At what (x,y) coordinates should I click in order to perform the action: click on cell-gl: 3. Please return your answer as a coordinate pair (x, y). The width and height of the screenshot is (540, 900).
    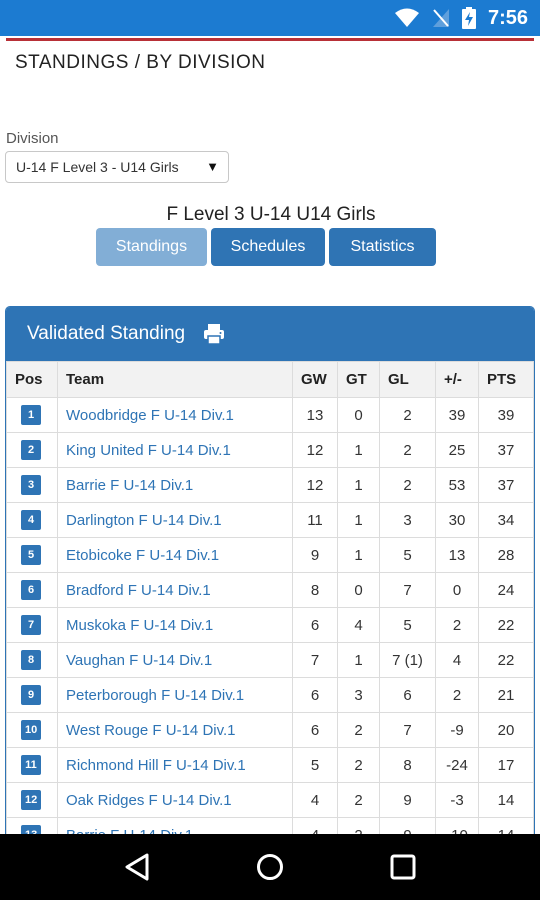
    Looking at the image, I should click on (407, 520).